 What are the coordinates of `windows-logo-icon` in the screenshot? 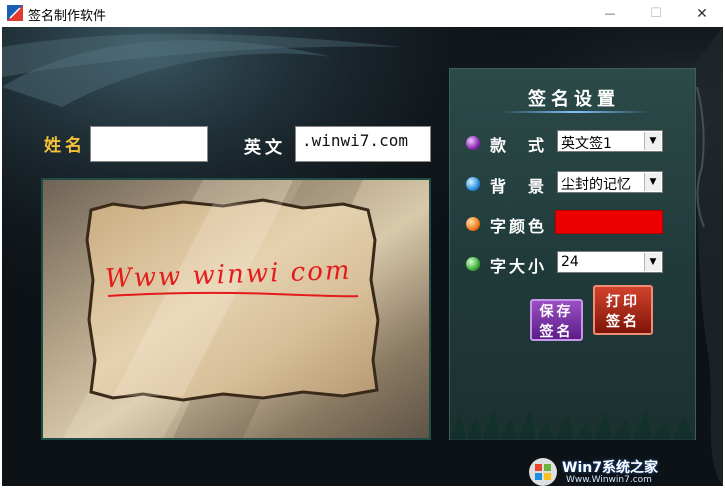 It's located at (543, 472).